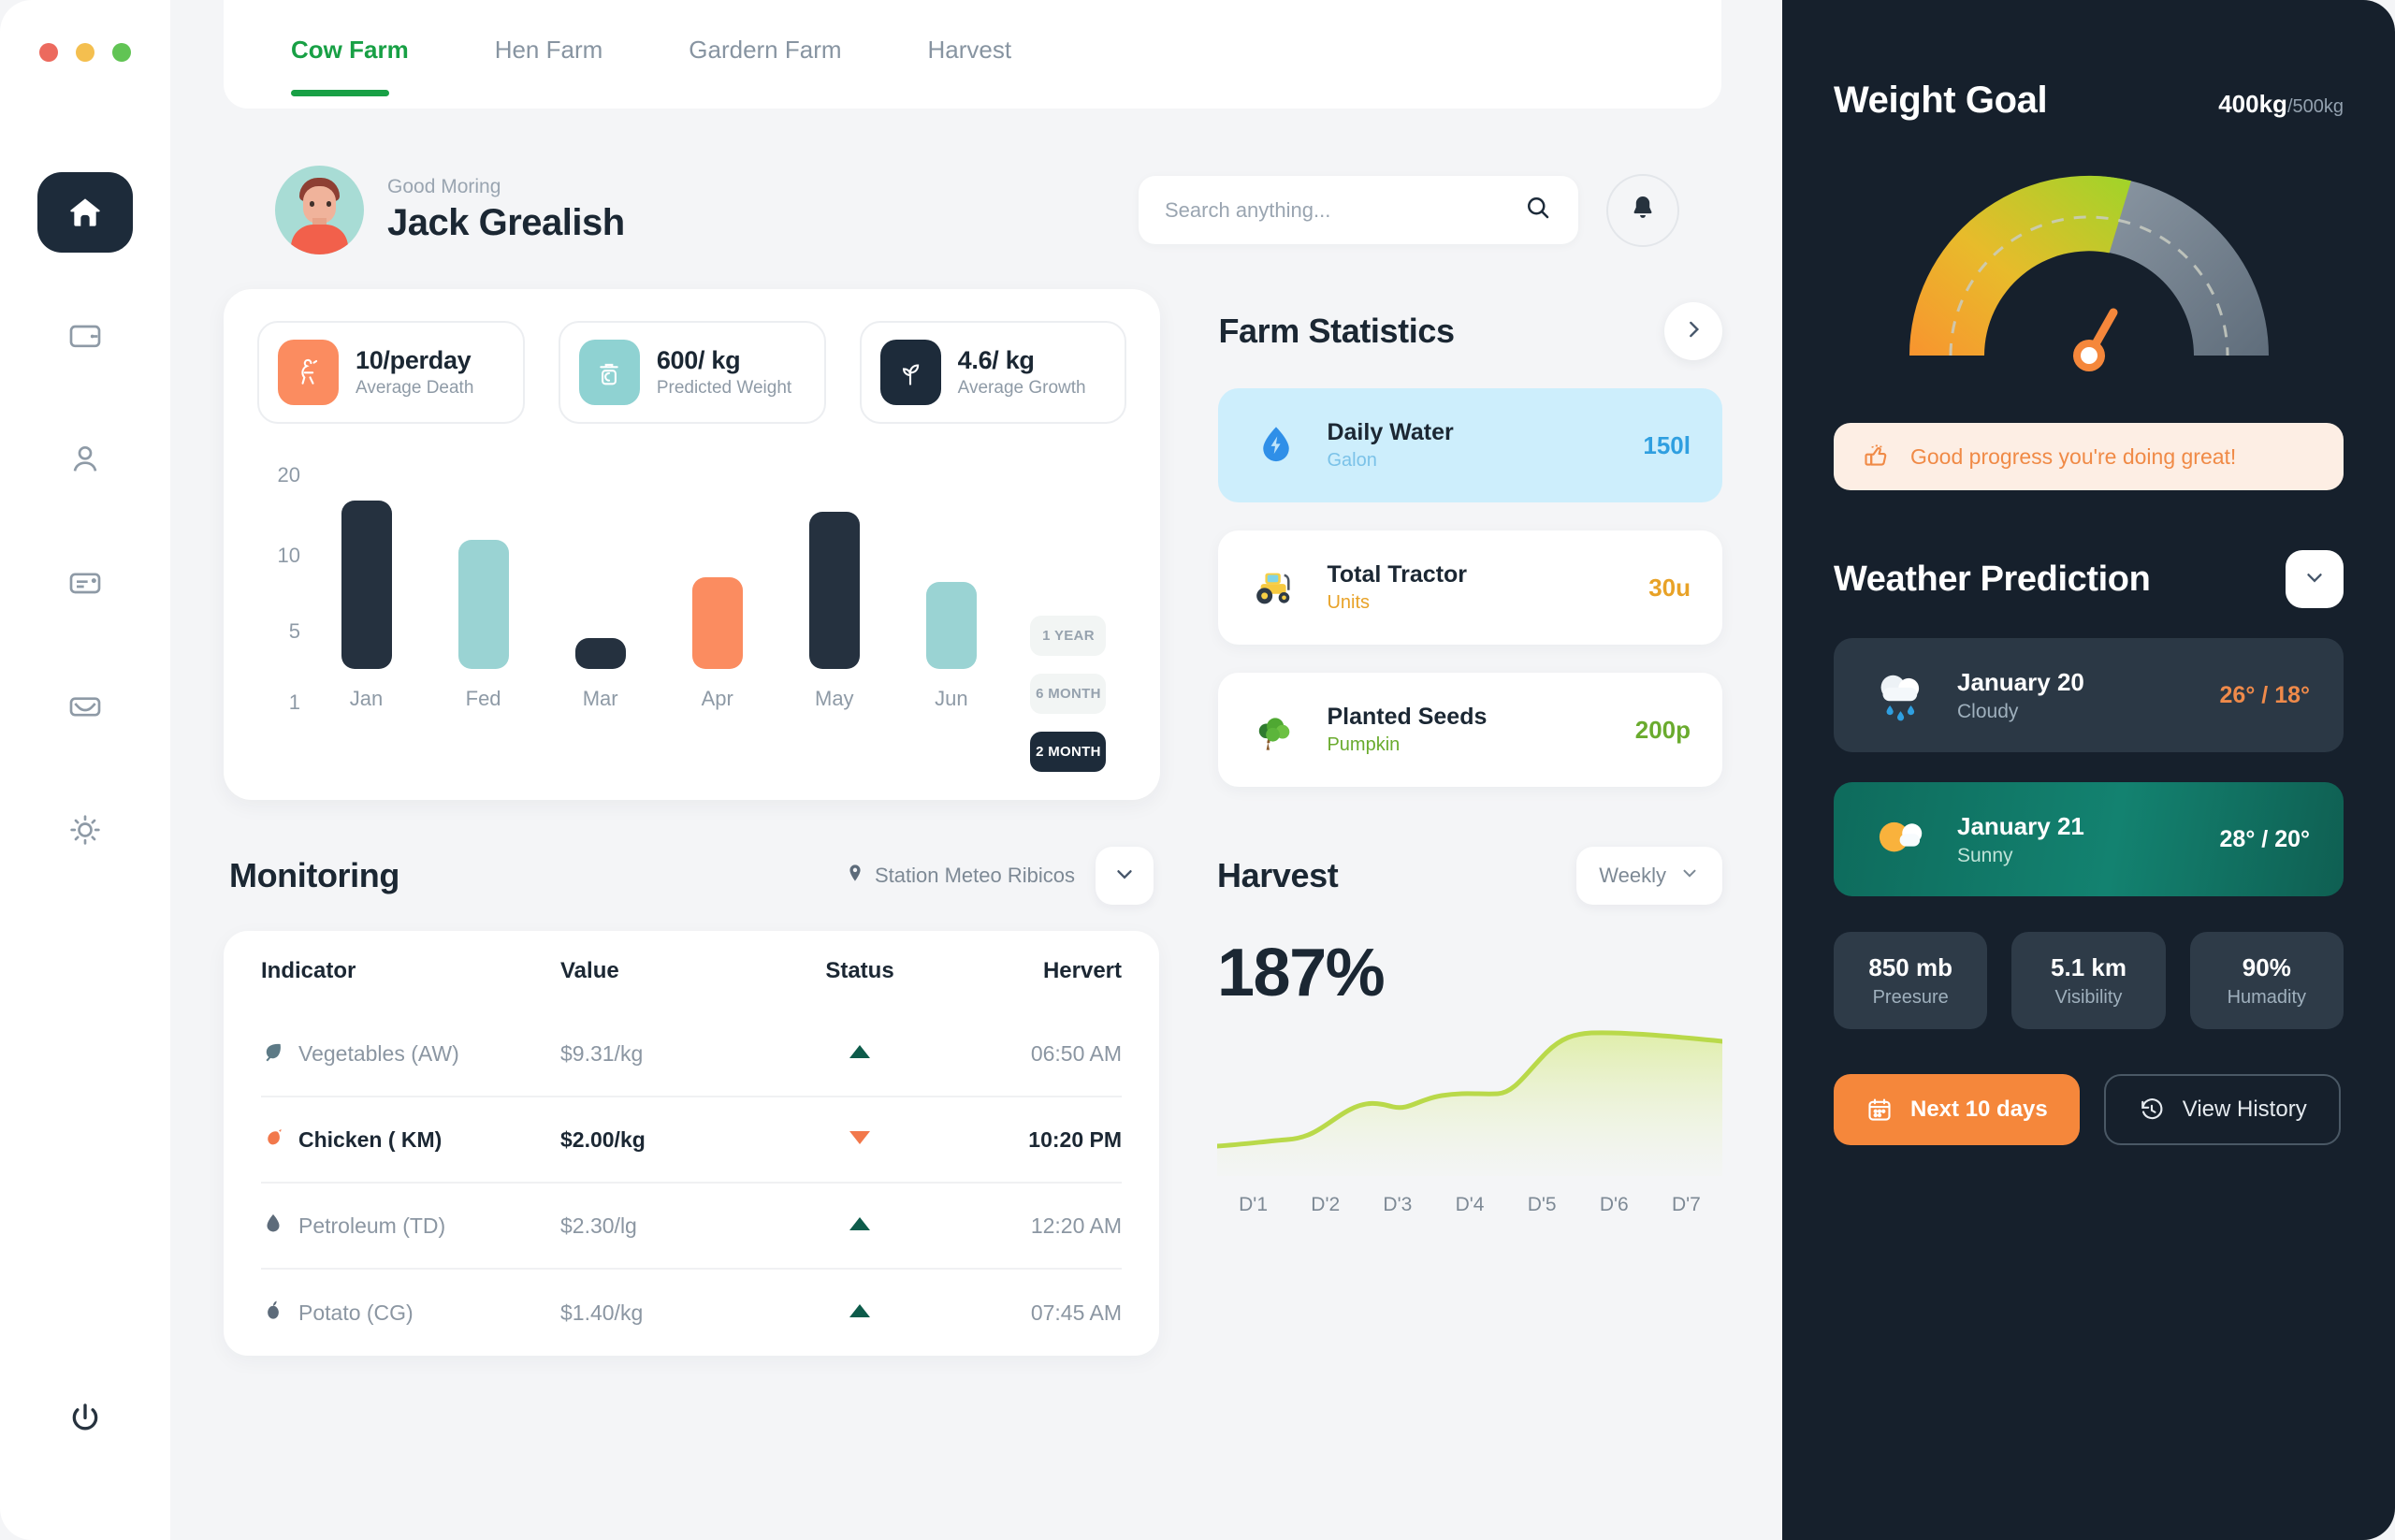 The height and width of the screenshot is (1540, 2395). What do you see at coordinates (1068, 694) in the screenshot?
I see `range-6-month: 6 MONTH` at bounding box center [1068, 694].